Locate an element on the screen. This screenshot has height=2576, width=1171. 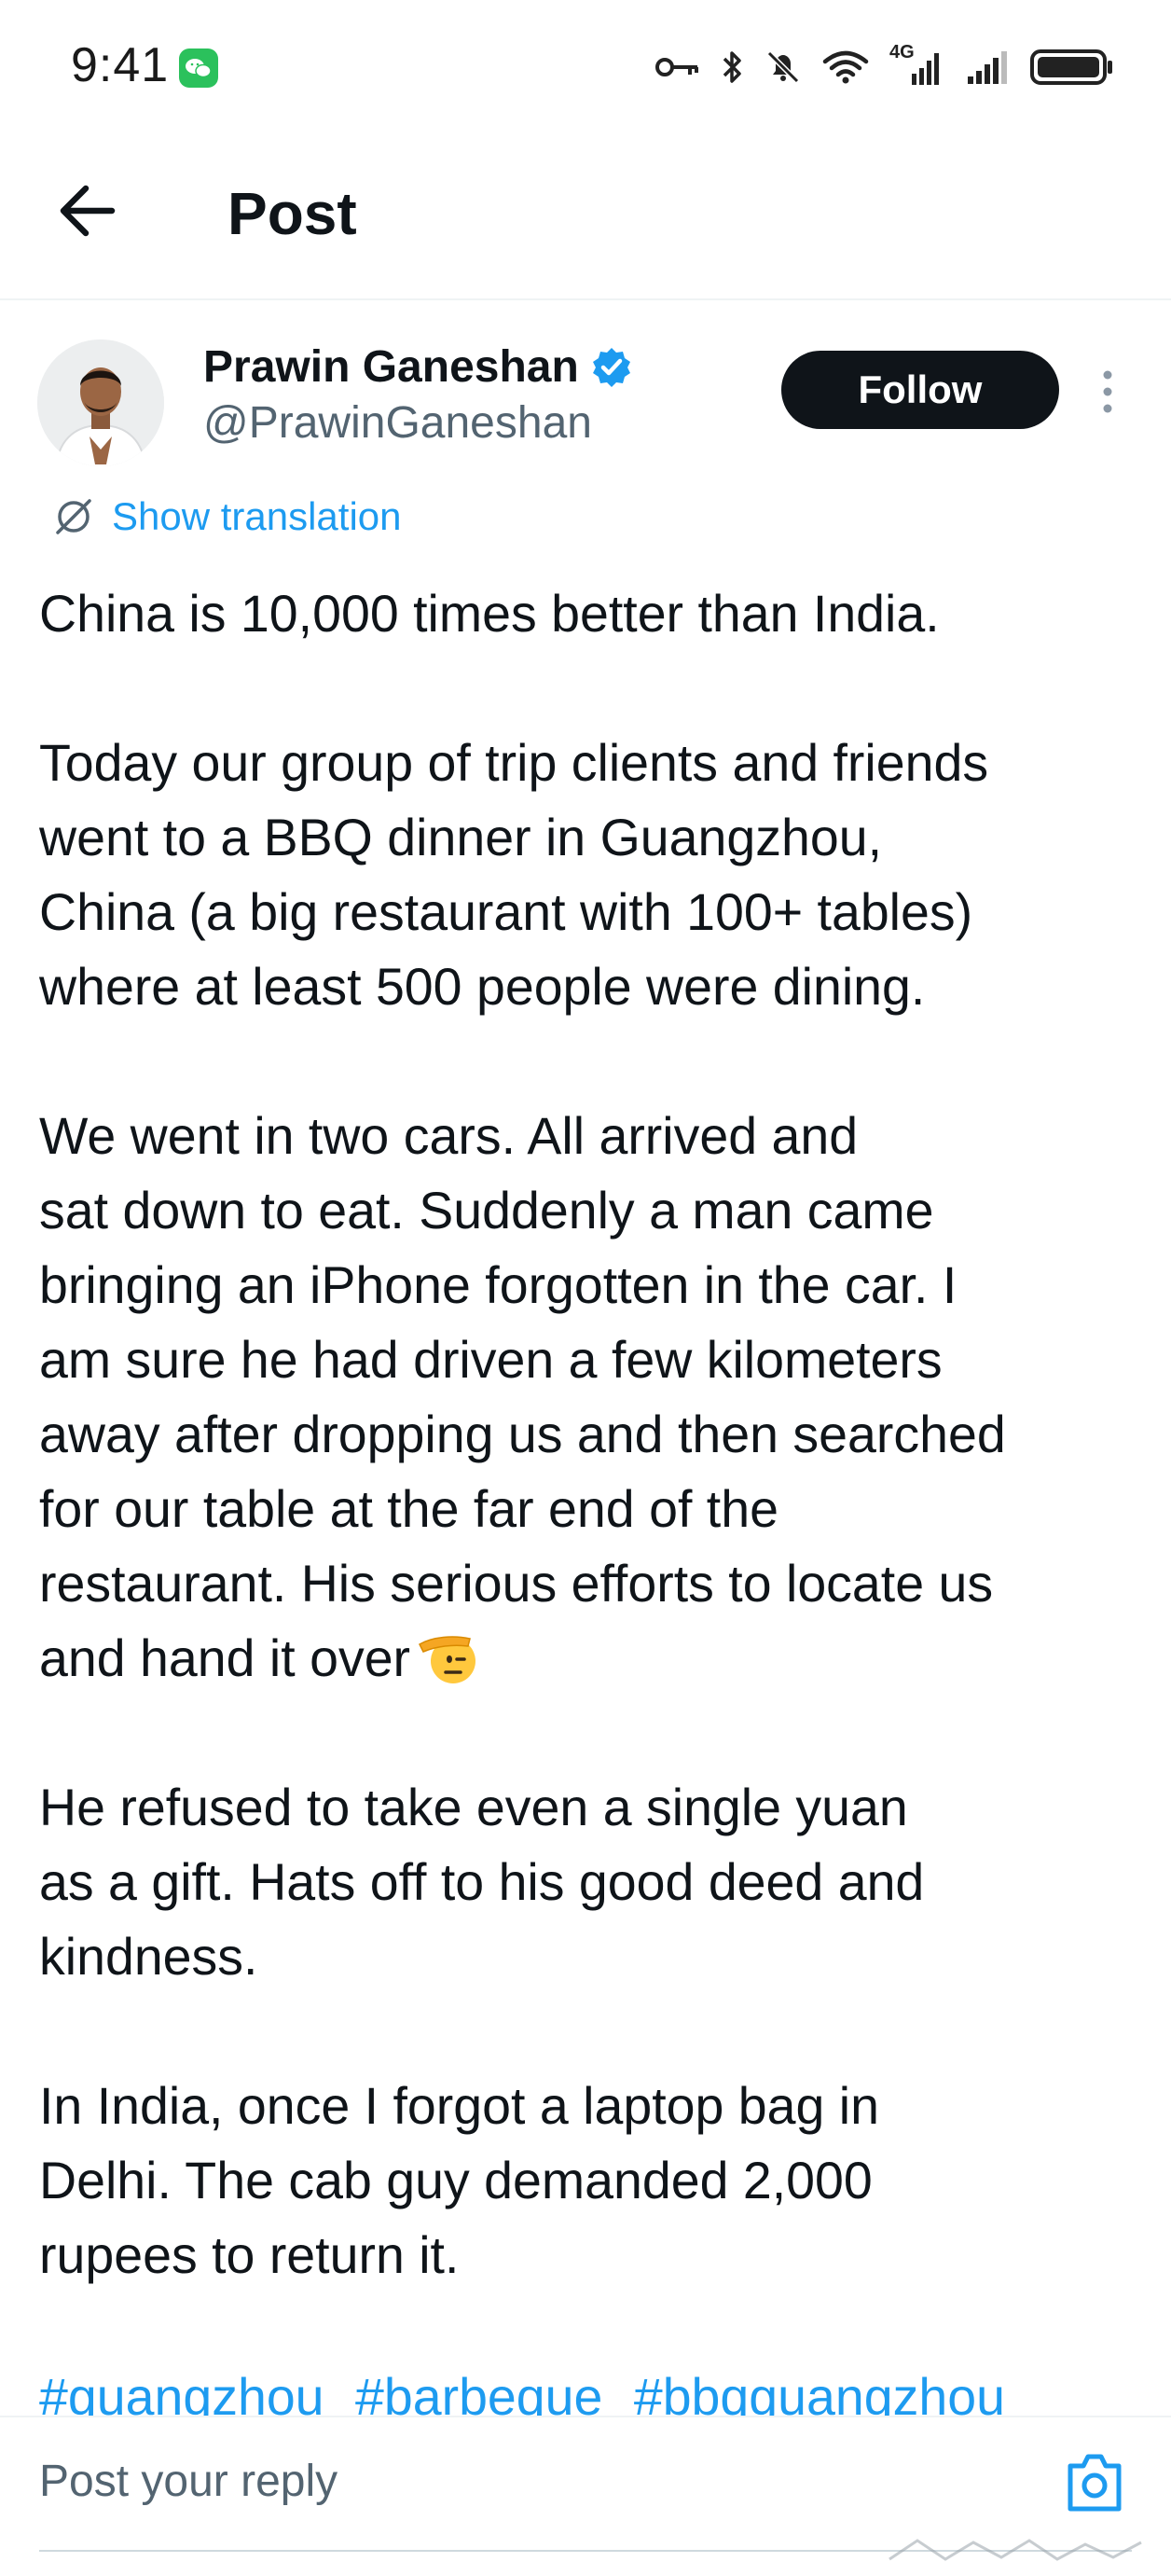
post-text-line: away after dropping us and then searched is located at coordinates (522, 1434).